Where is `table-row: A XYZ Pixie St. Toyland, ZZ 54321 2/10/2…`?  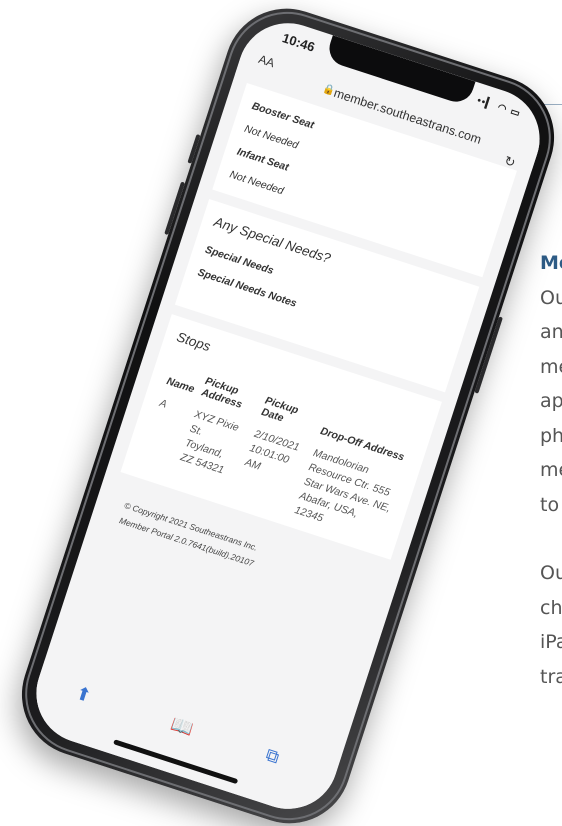
table-row: A XYZ Pixie St. Toyland, ZZ 54321 2/10/2… is located at coordinates (270, 470).